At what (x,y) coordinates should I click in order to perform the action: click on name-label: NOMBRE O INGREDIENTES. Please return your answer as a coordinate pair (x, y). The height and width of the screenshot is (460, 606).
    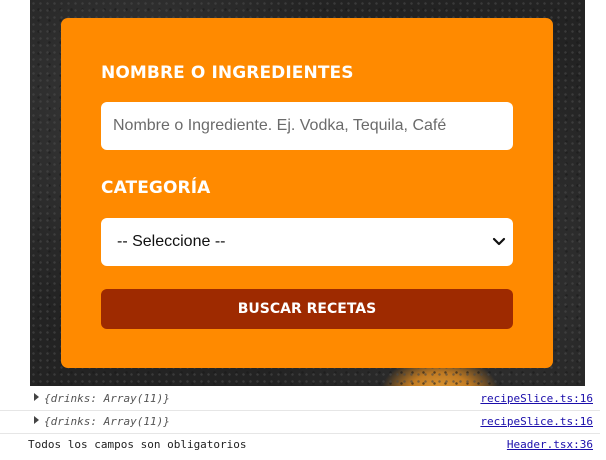
    Looking at the image, I should click on (227, 73).